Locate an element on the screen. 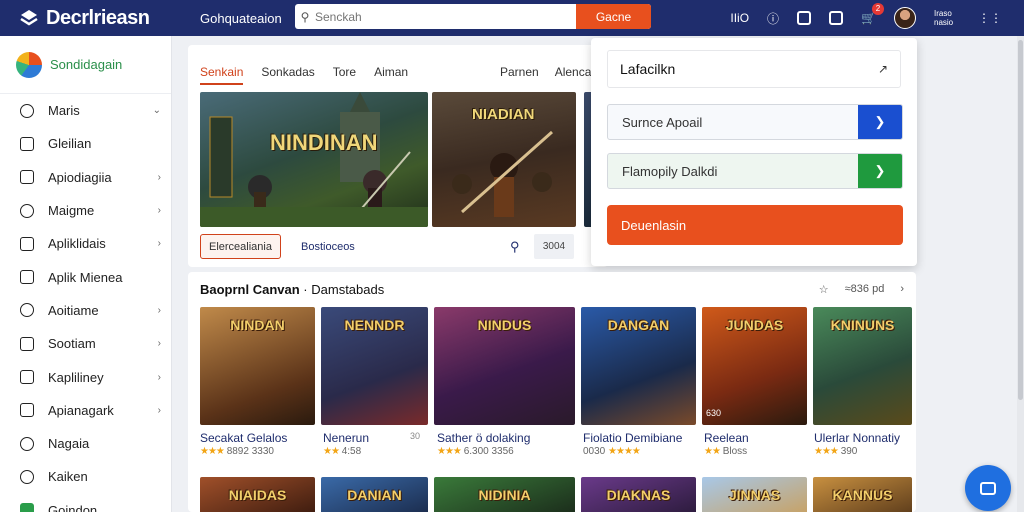 The image size is (1024, 512). game-card-2: NINDUS is located at coordinates (504, 366).